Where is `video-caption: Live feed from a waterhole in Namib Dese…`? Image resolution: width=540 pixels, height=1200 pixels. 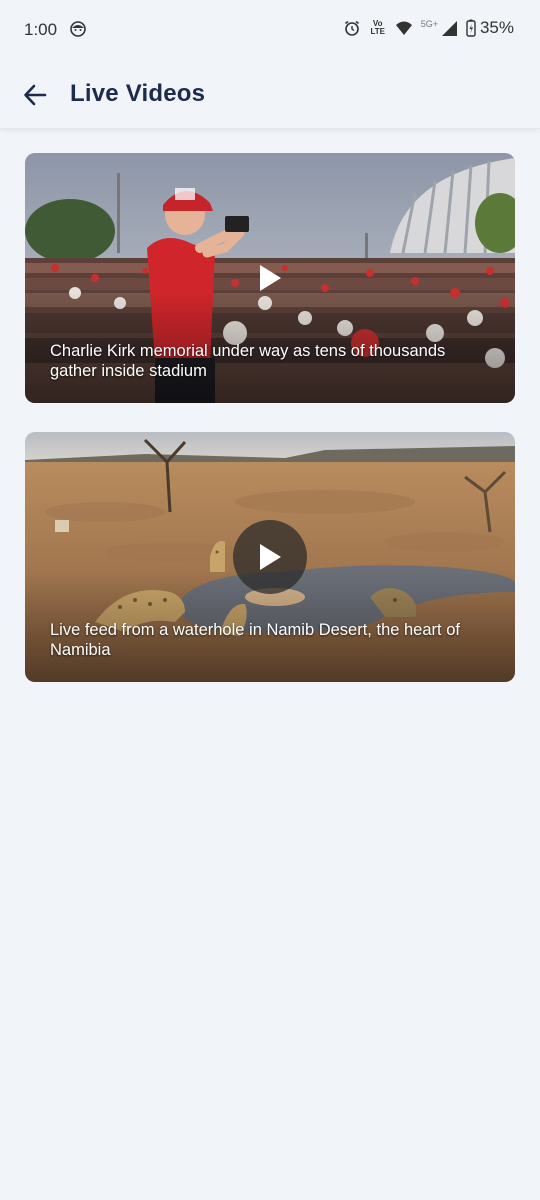
video-caption: Live feed from a waterhole in Namib Dese… is located at coordinates (255, 640).